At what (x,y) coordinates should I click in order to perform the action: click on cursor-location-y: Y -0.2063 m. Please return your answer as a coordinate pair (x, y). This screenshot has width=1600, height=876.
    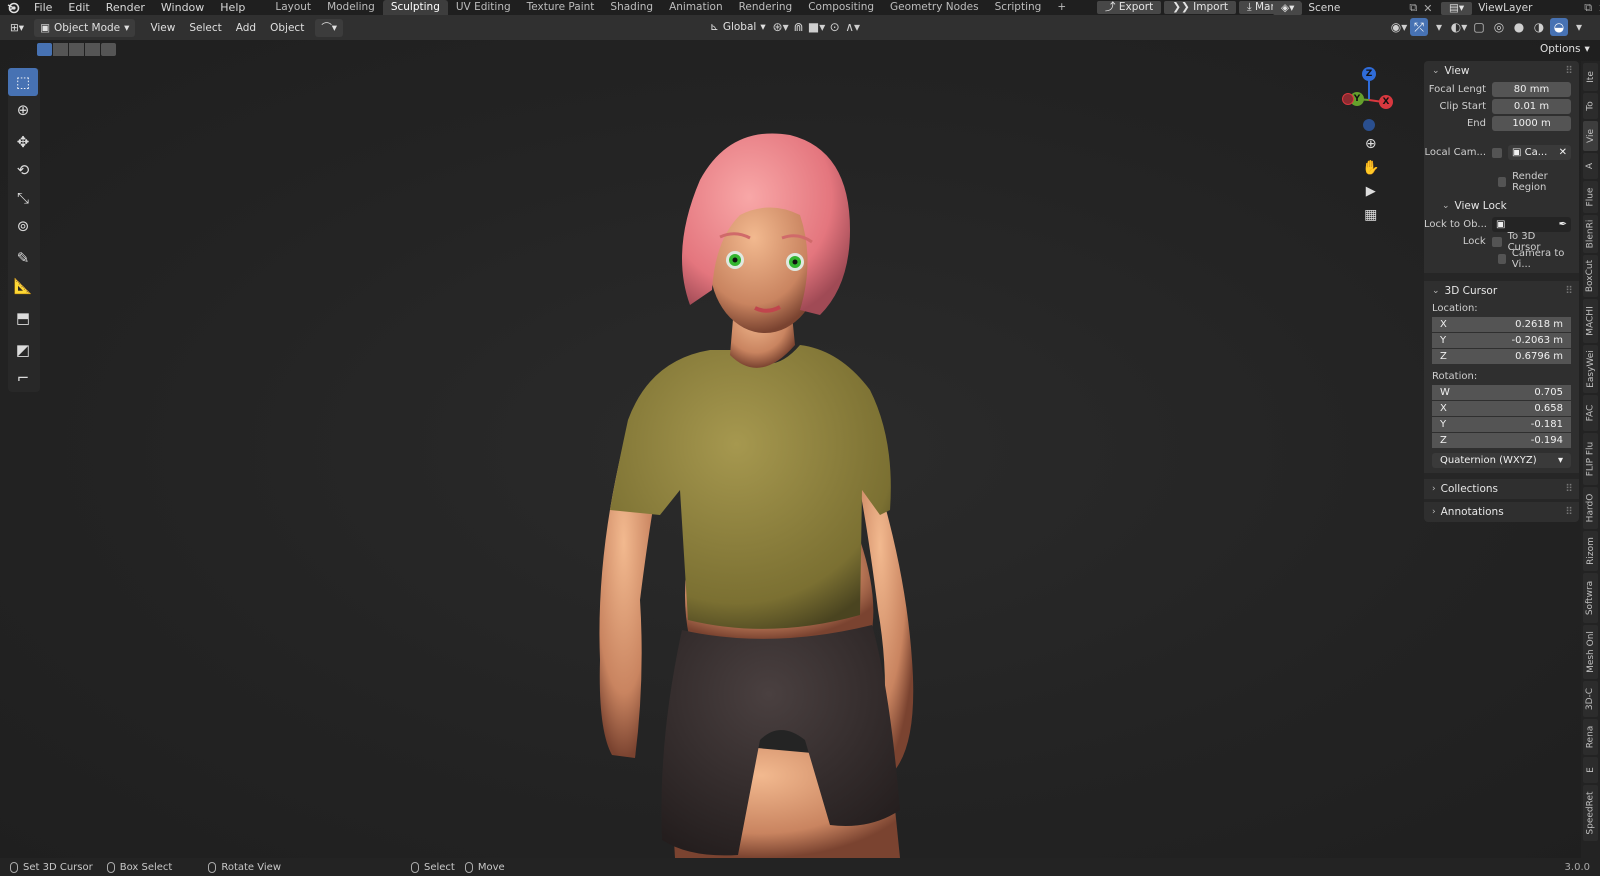
    Looking at the image, I should click on (1501, 340).